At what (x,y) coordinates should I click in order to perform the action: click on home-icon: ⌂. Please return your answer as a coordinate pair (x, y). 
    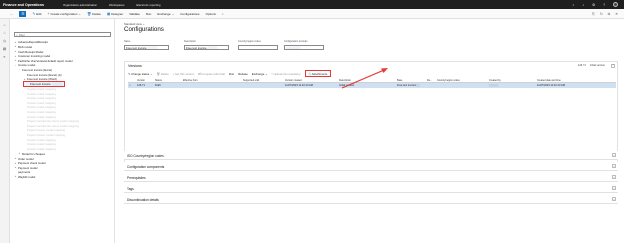
    Looking at the image, I should click on (4, 25).